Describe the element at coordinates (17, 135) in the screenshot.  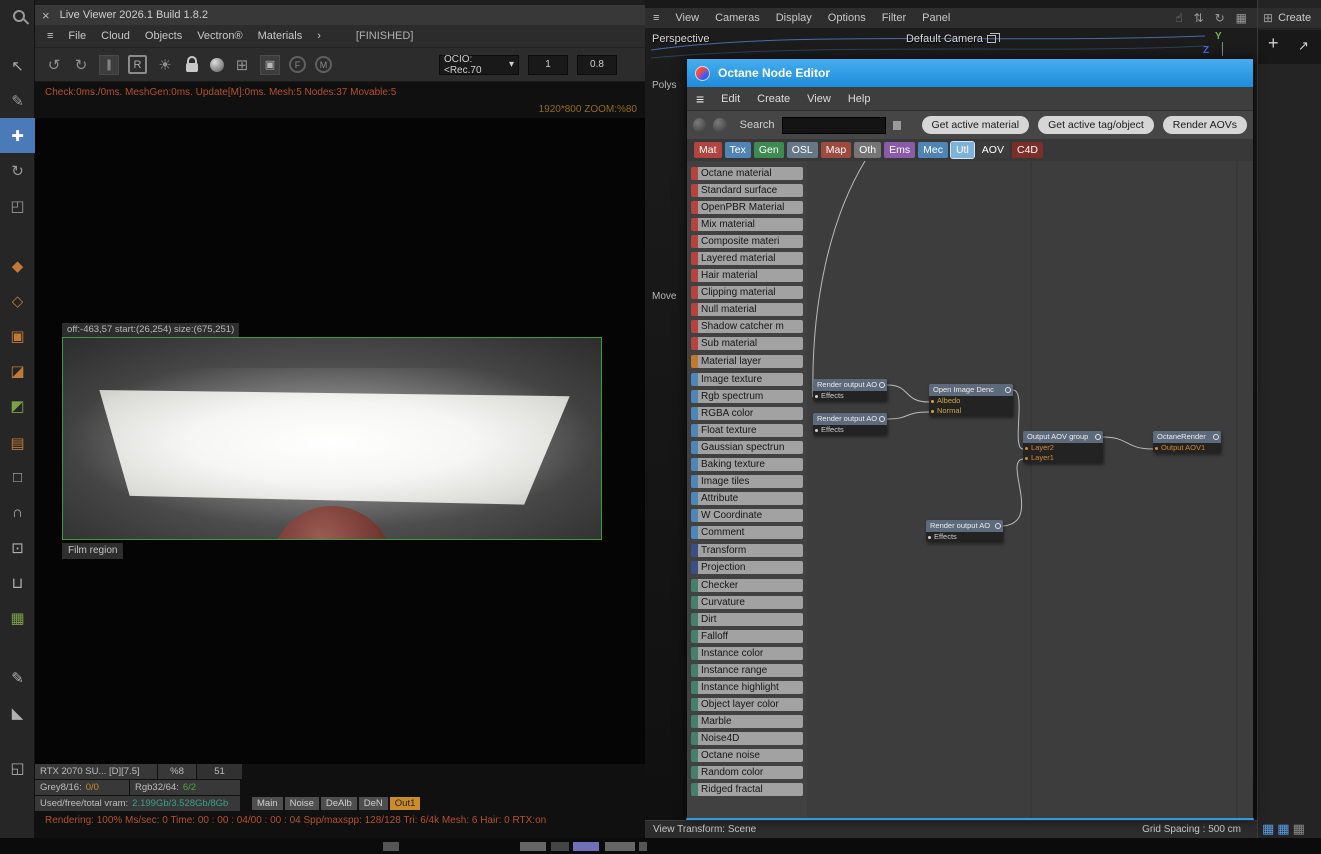
I see `move-tool: ✚` at that location.